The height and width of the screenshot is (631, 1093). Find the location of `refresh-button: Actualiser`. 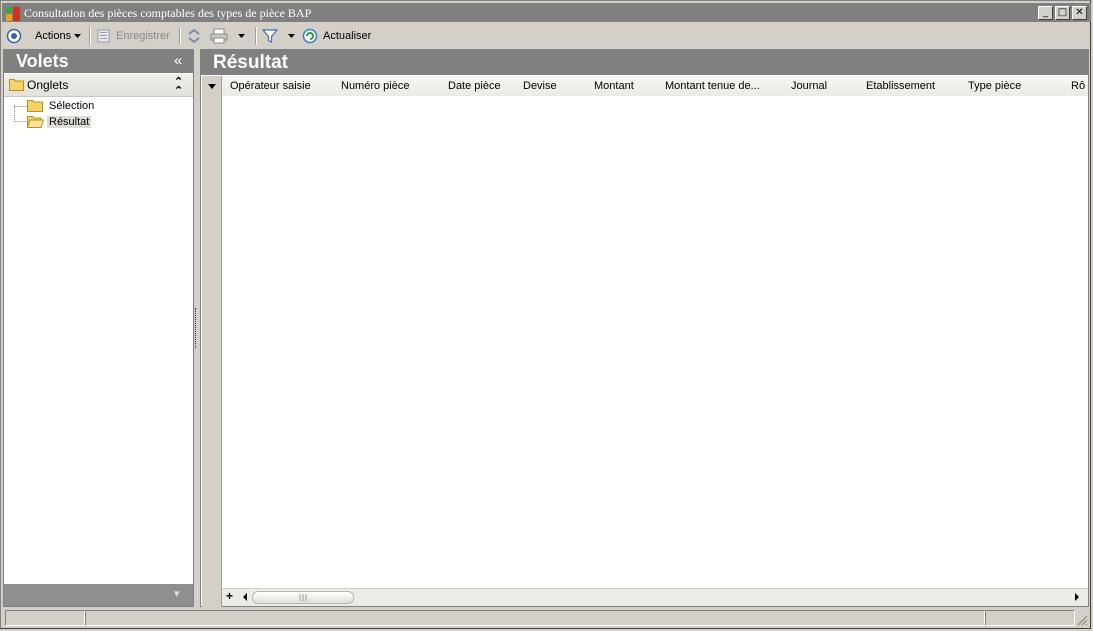

refresh-button: Actualiser is located at coordinates (336, 36).